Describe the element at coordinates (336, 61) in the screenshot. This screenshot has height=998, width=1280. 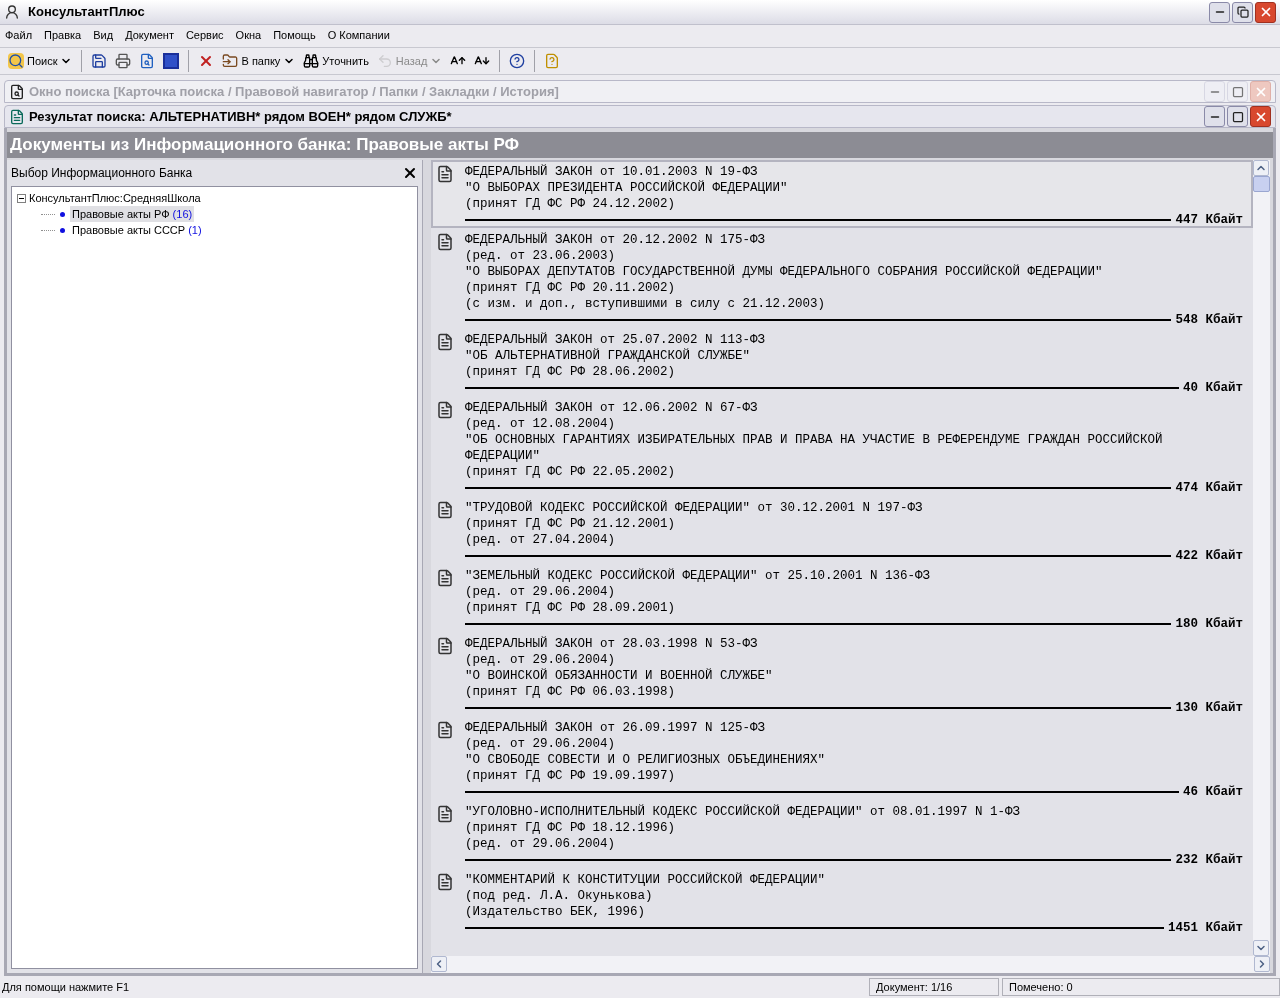
I see `toolbar-button: Уточнить` at that location.